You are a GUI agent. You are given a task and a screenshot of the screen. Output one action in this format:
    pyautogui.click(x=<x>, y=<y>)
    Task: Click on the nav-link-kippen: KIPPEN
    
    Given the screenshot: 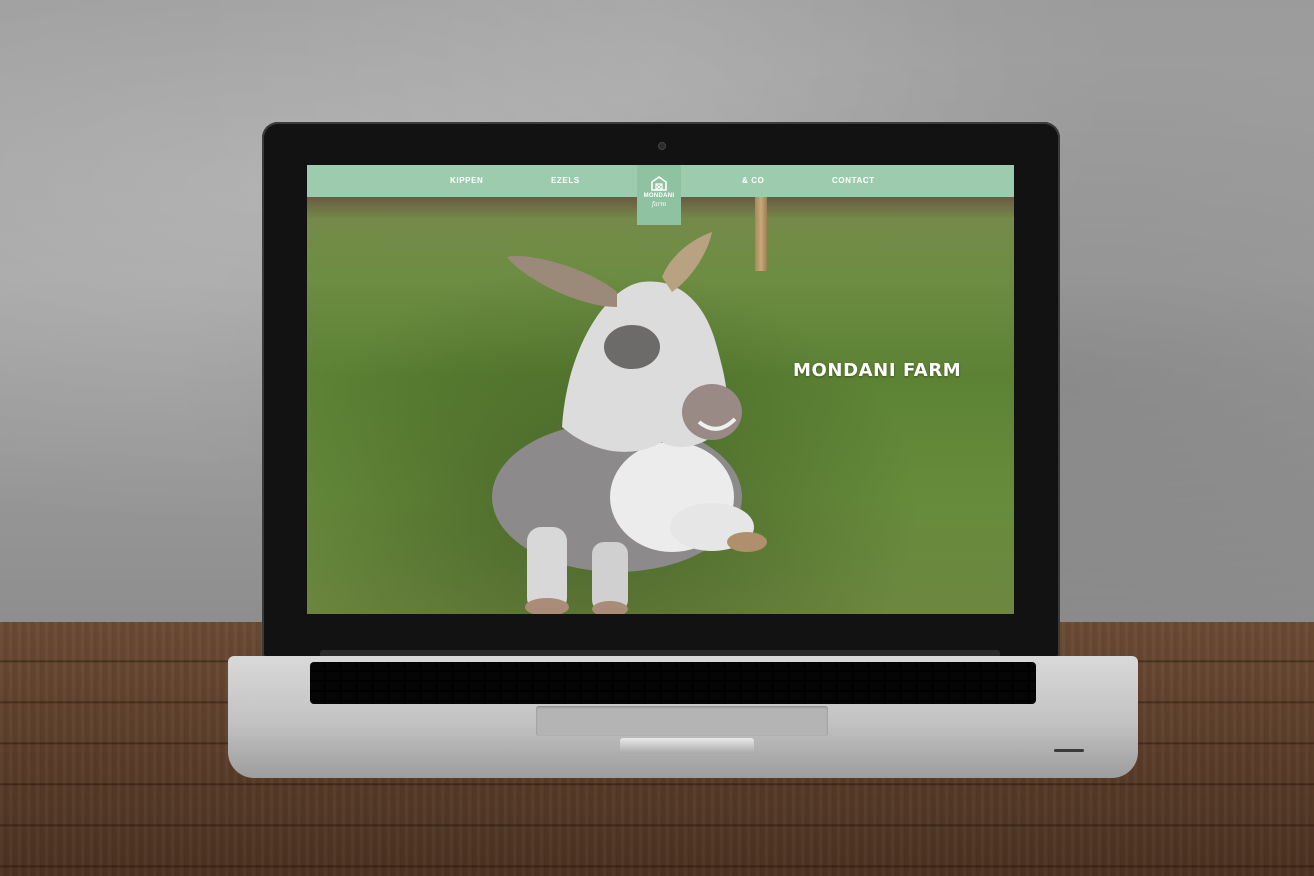 What is the action you would take?
    pyautogui.click(x=466, y=181)
    